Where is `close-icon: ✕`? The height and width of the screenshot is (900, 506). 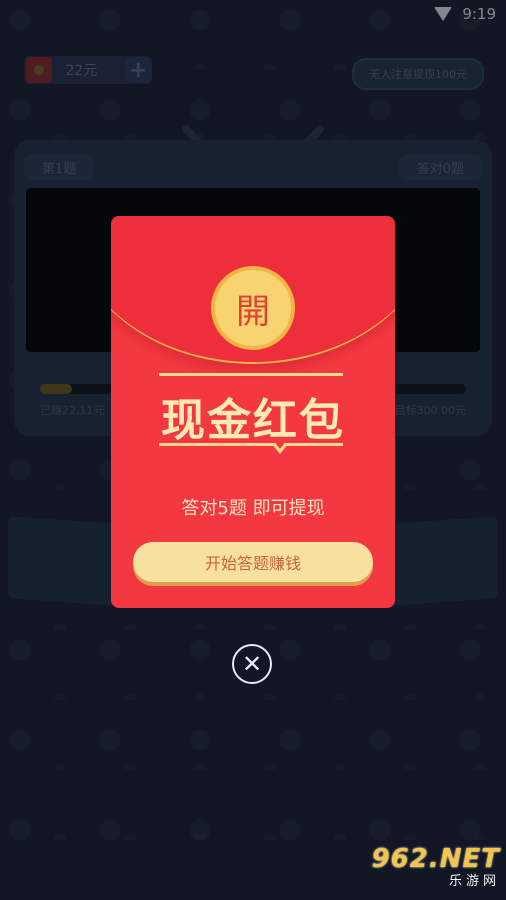 close-icon: ✕ is located at coordinates (252, 664).